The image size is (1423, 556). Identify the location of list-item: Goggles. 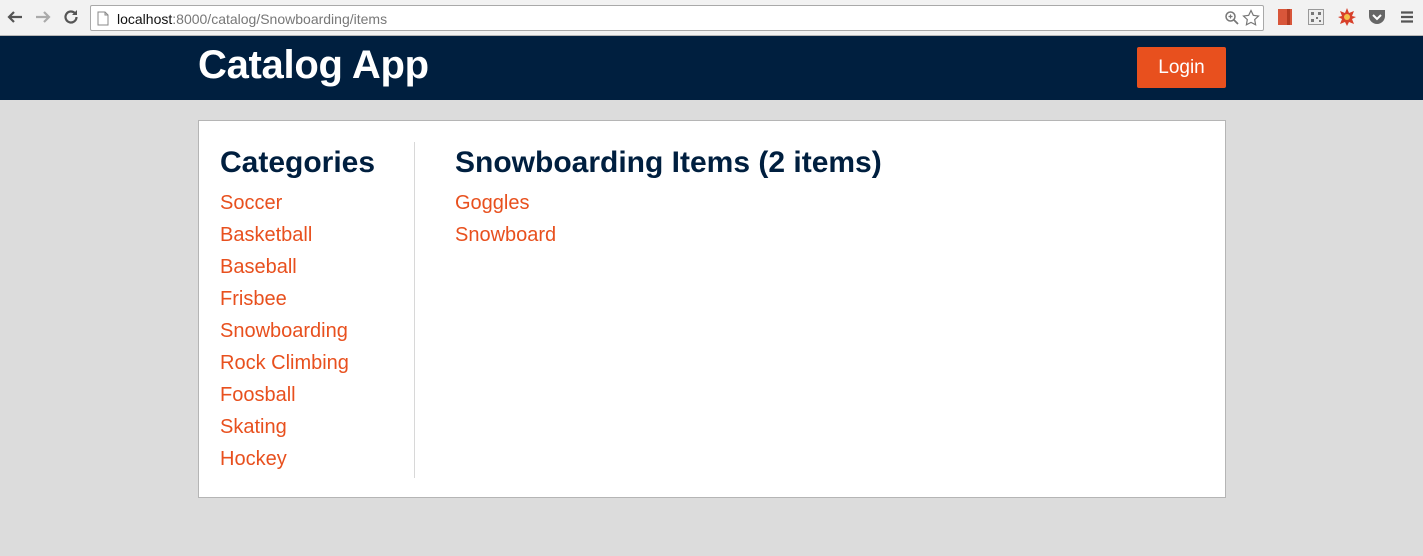
(655, 207).